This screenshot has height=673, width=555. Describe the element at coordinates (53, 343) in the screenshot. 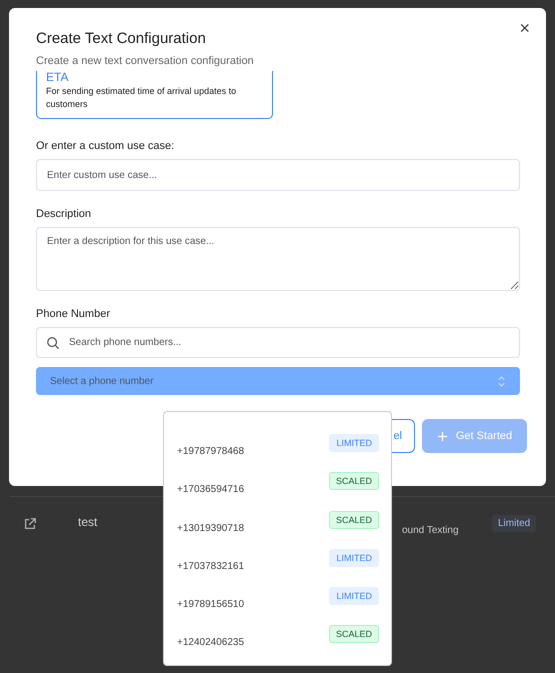

I see `search-icon` at that location.